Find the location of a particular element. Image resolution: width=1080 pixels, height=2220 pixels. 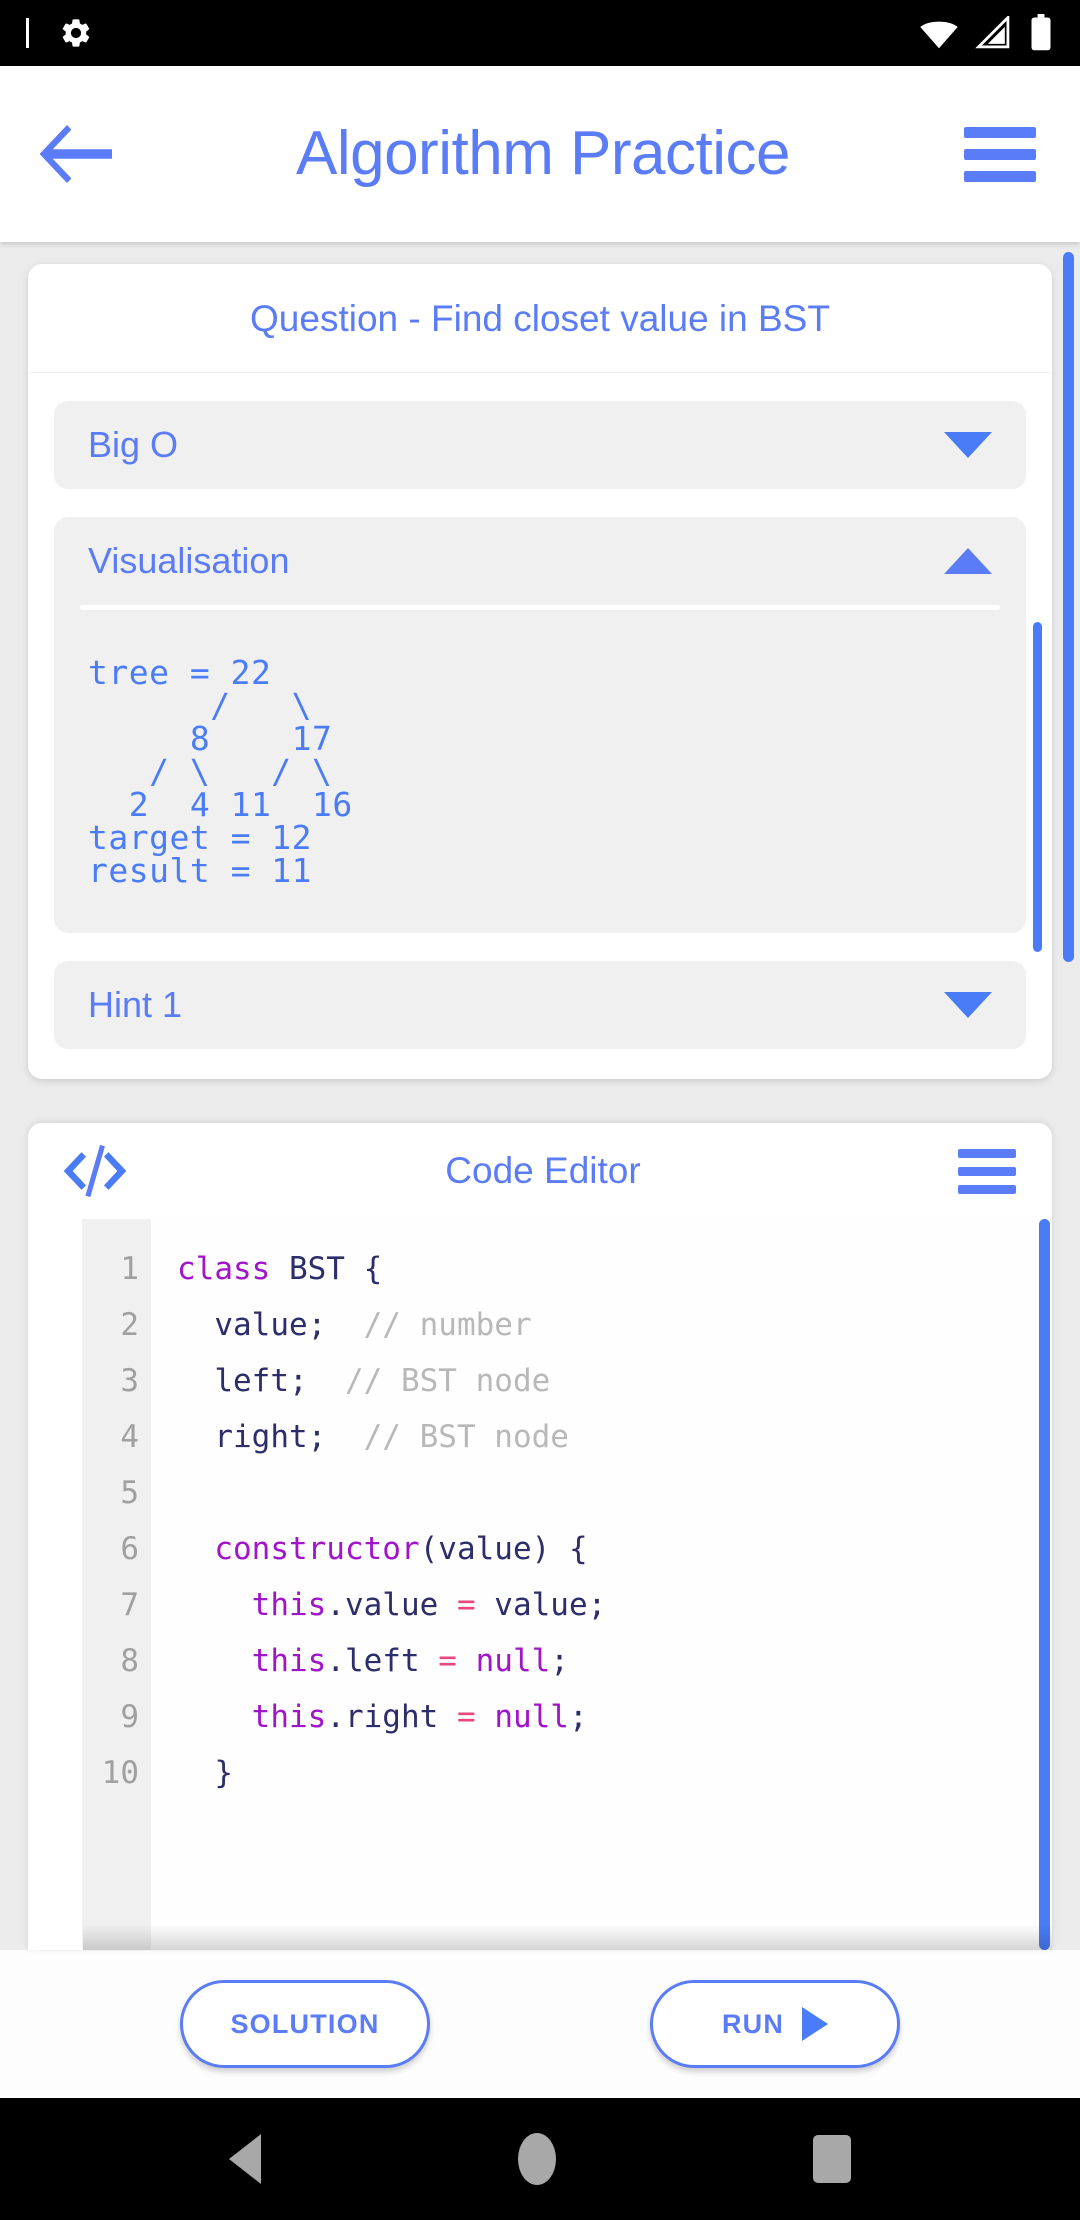

code-line-number: 7 is located at coordinates (129, 1605).